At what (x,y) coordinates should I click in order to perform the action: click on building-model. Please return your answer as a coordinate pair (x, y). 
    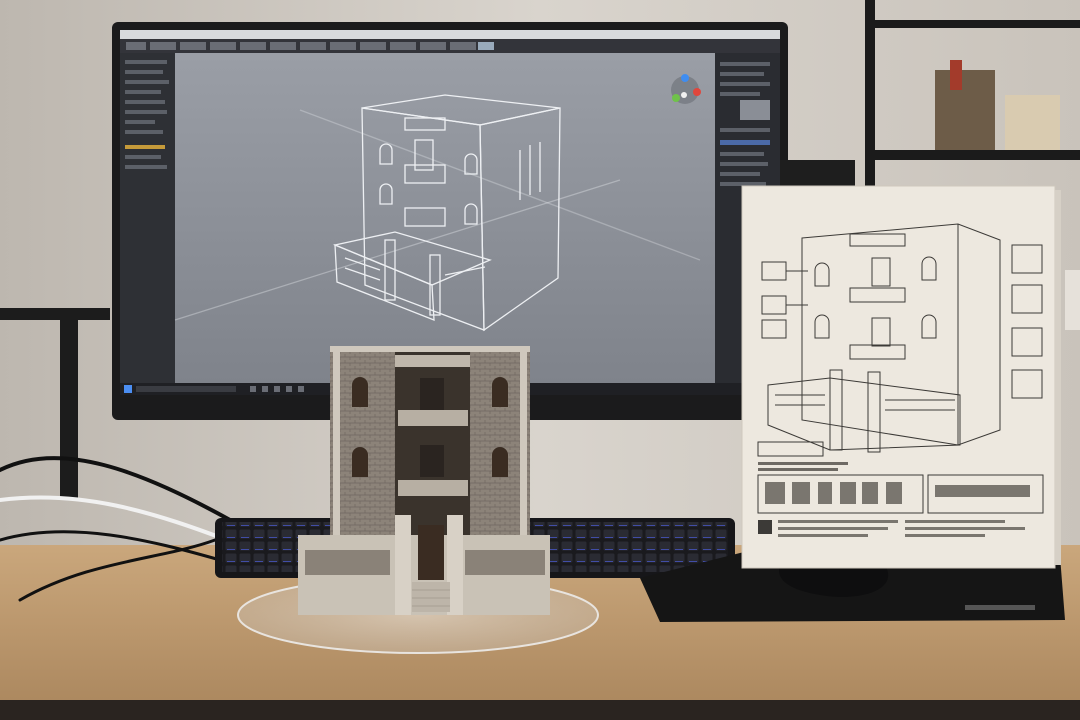
    Looking at the image, I should click on (424, 480).